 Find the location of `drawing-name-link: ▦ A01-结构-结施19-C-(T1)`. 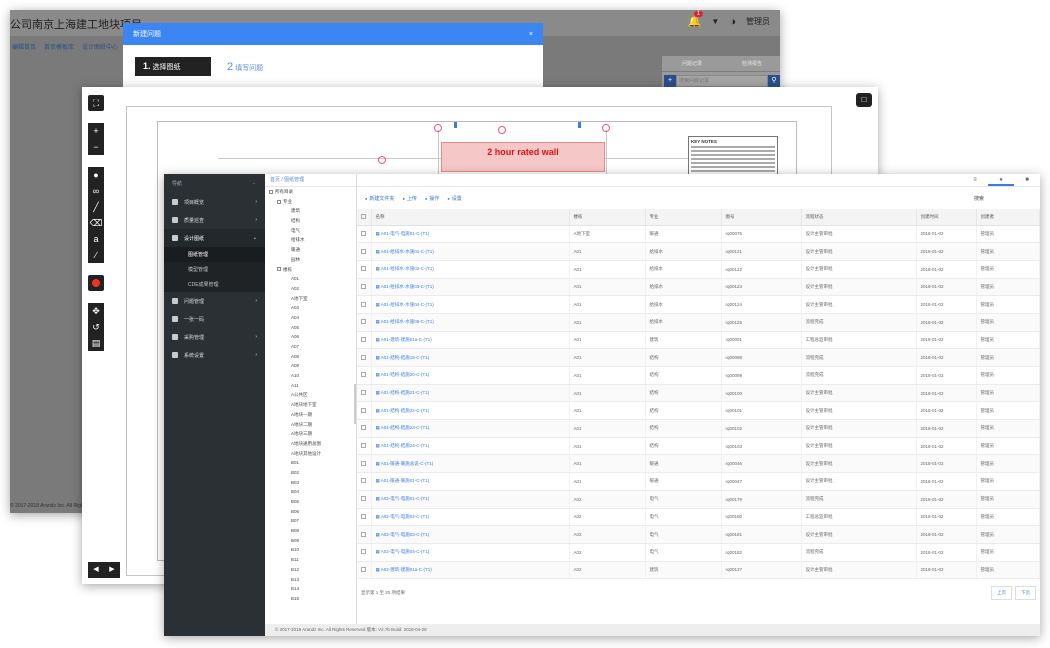

drawing-name-link: ▦ A01-结构-结施19-C-(T1) is located at coordinates (470, 357).